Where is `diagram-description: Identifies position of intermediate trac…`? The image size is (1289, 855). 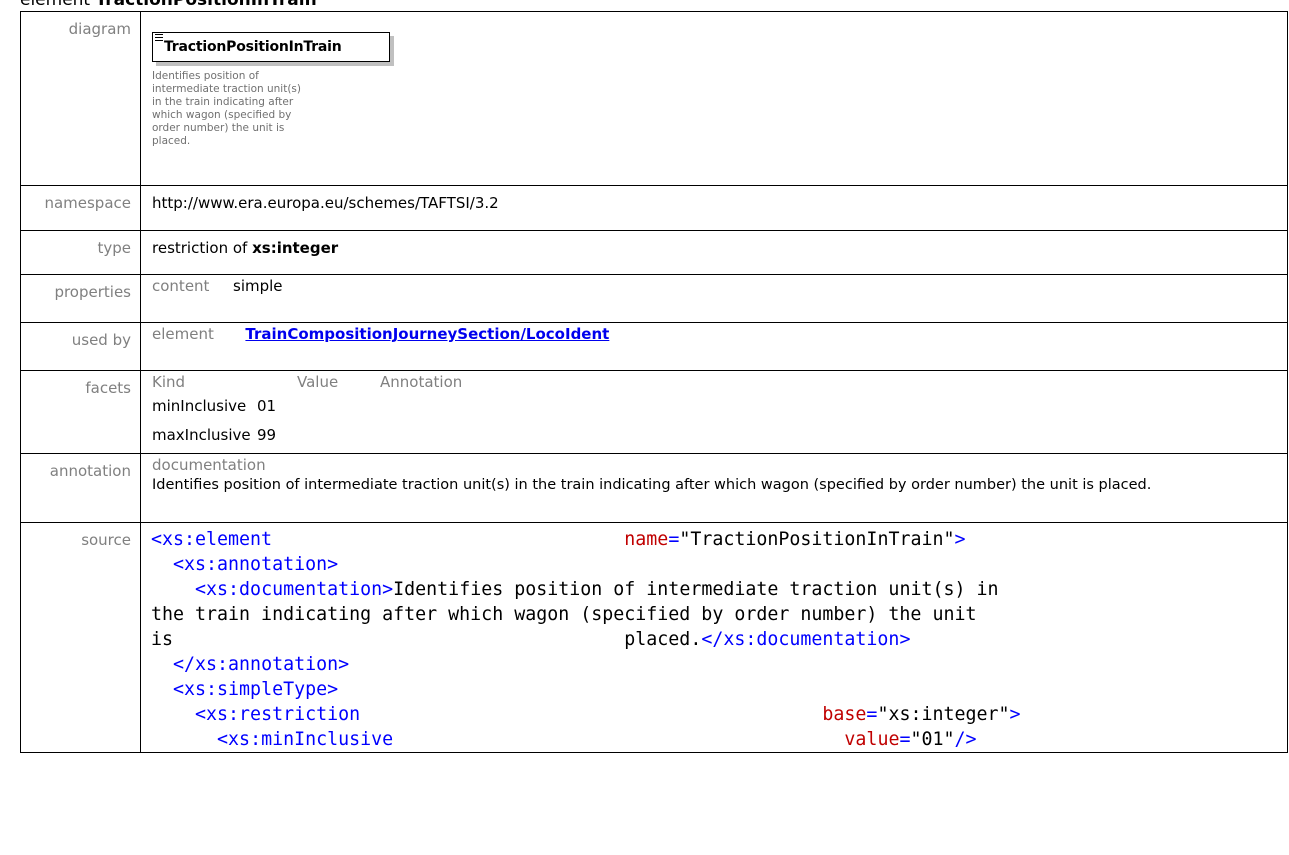 diagram-description: Identifies position of intermediate trac… is located at coordinates (226, 108).